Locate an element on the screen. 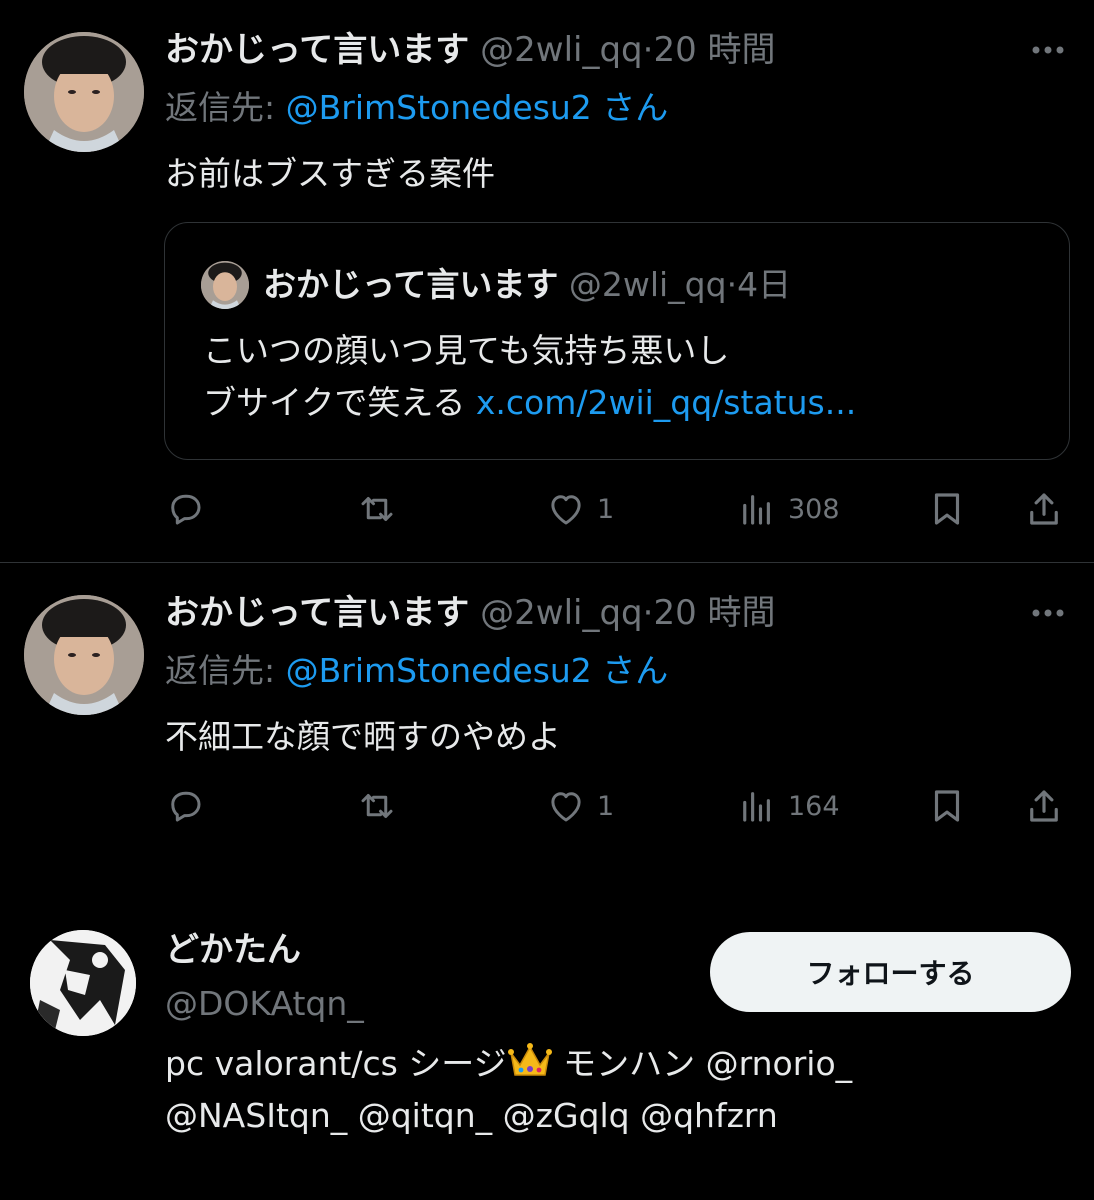 The width and height of the screenshot is (1094, 1200). user-name: どかたん is located at coordinates (233, 950).